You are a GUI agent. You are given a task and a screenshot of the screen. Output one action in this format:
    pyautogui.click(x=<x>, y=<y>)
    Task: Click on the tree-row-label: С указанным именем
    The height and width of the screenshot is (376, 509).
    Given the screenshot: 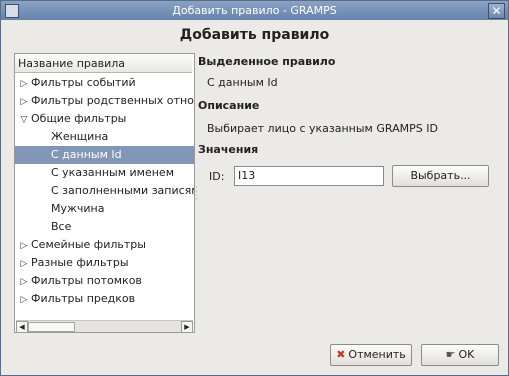 What is the action you would take?
    pyautogui.click(x=112, y=172)
    